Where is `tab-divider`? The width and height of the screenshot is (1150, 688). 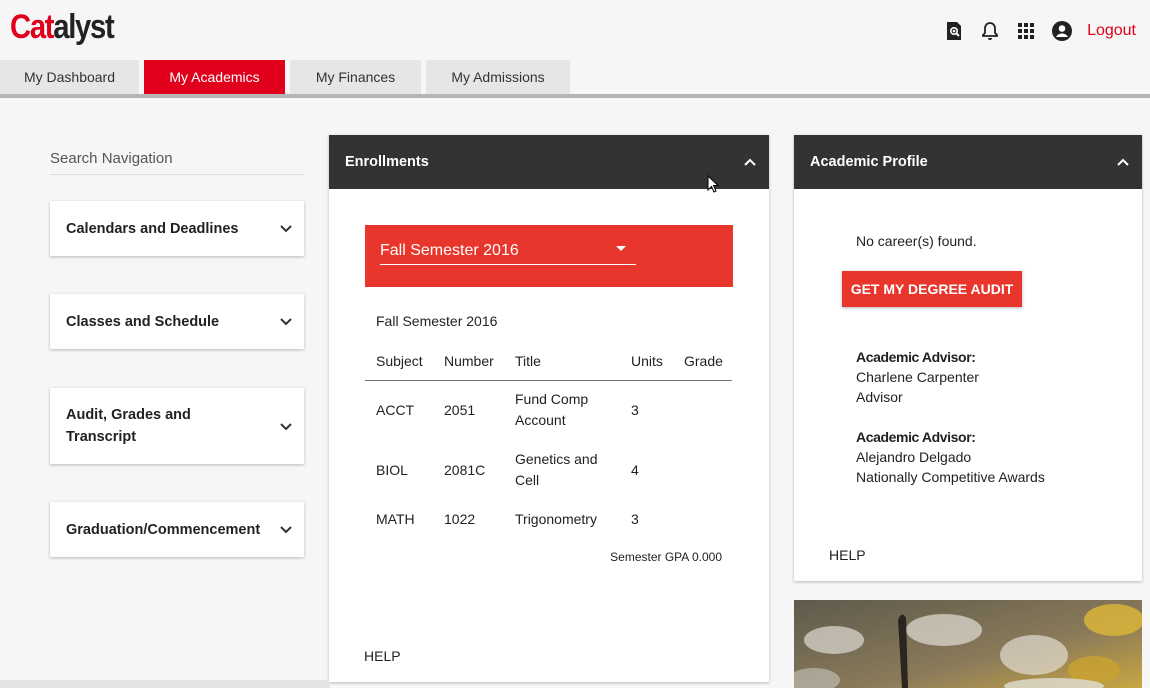
tab-divider is located at coordinates (575, 96).